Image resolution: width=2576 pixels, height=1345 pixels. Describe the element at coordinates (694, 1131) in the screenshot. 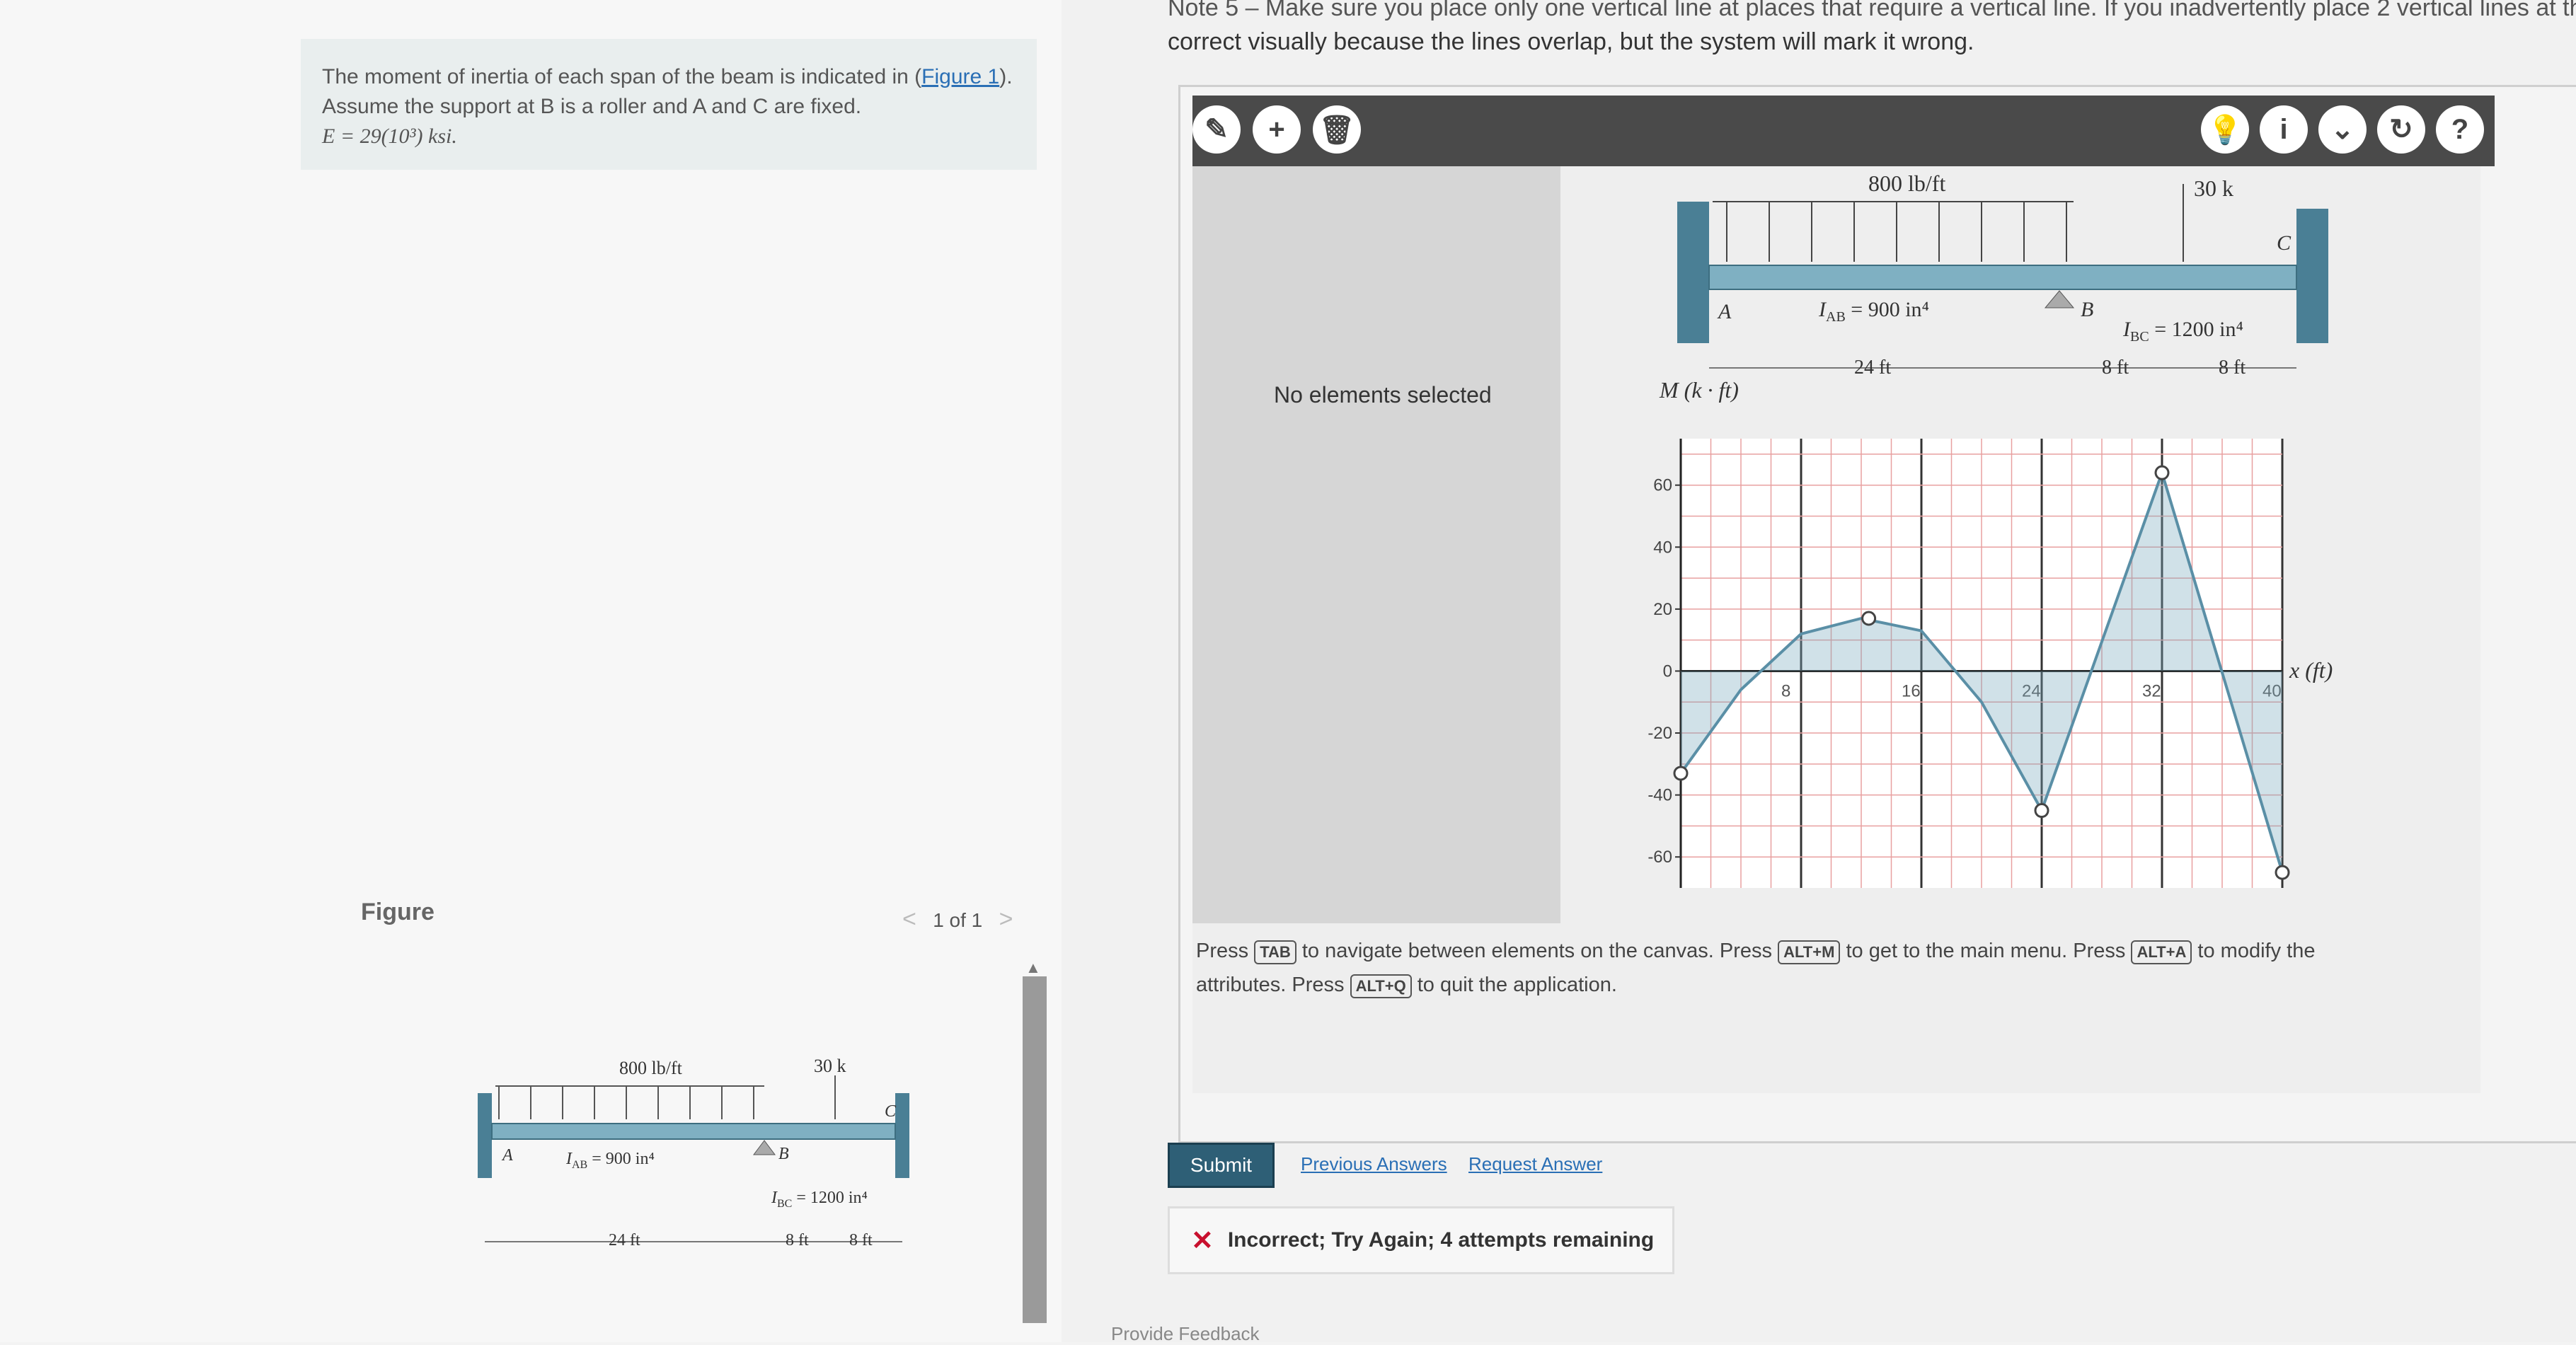

I see `beam-body` at that location.